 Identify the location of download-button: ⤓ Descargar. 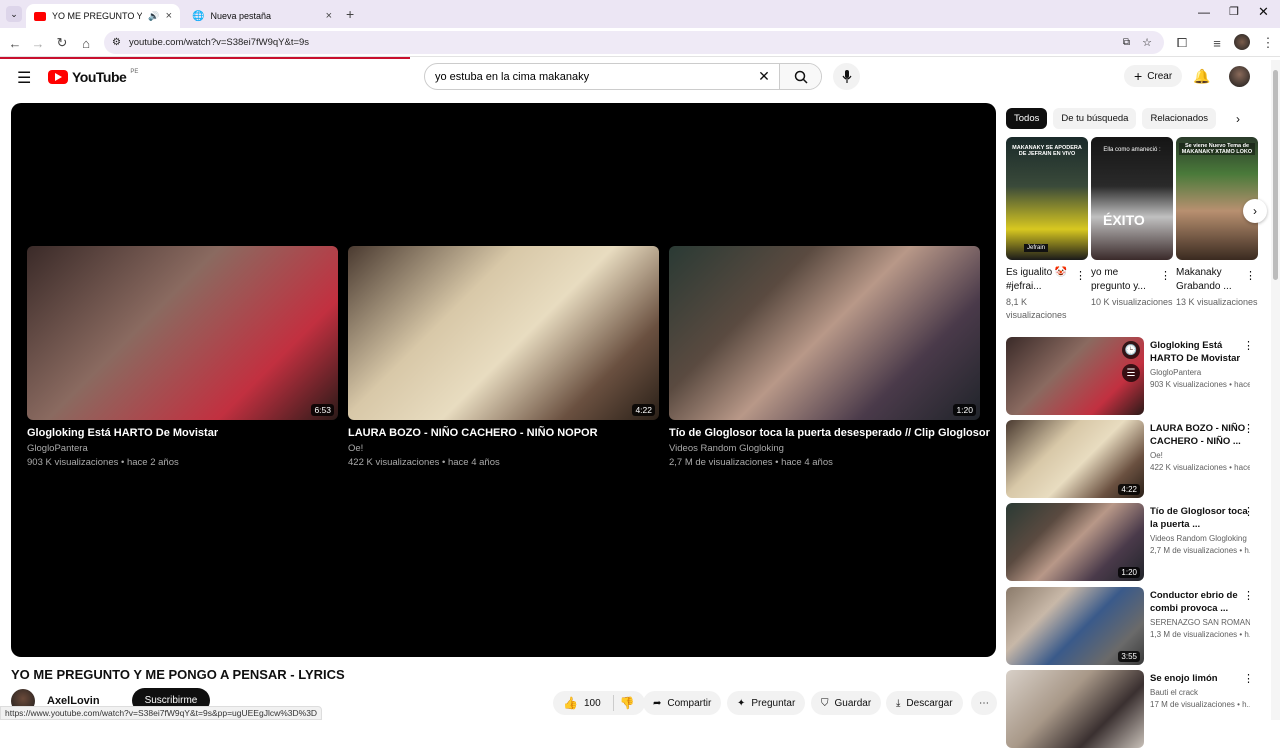
(924, 703).